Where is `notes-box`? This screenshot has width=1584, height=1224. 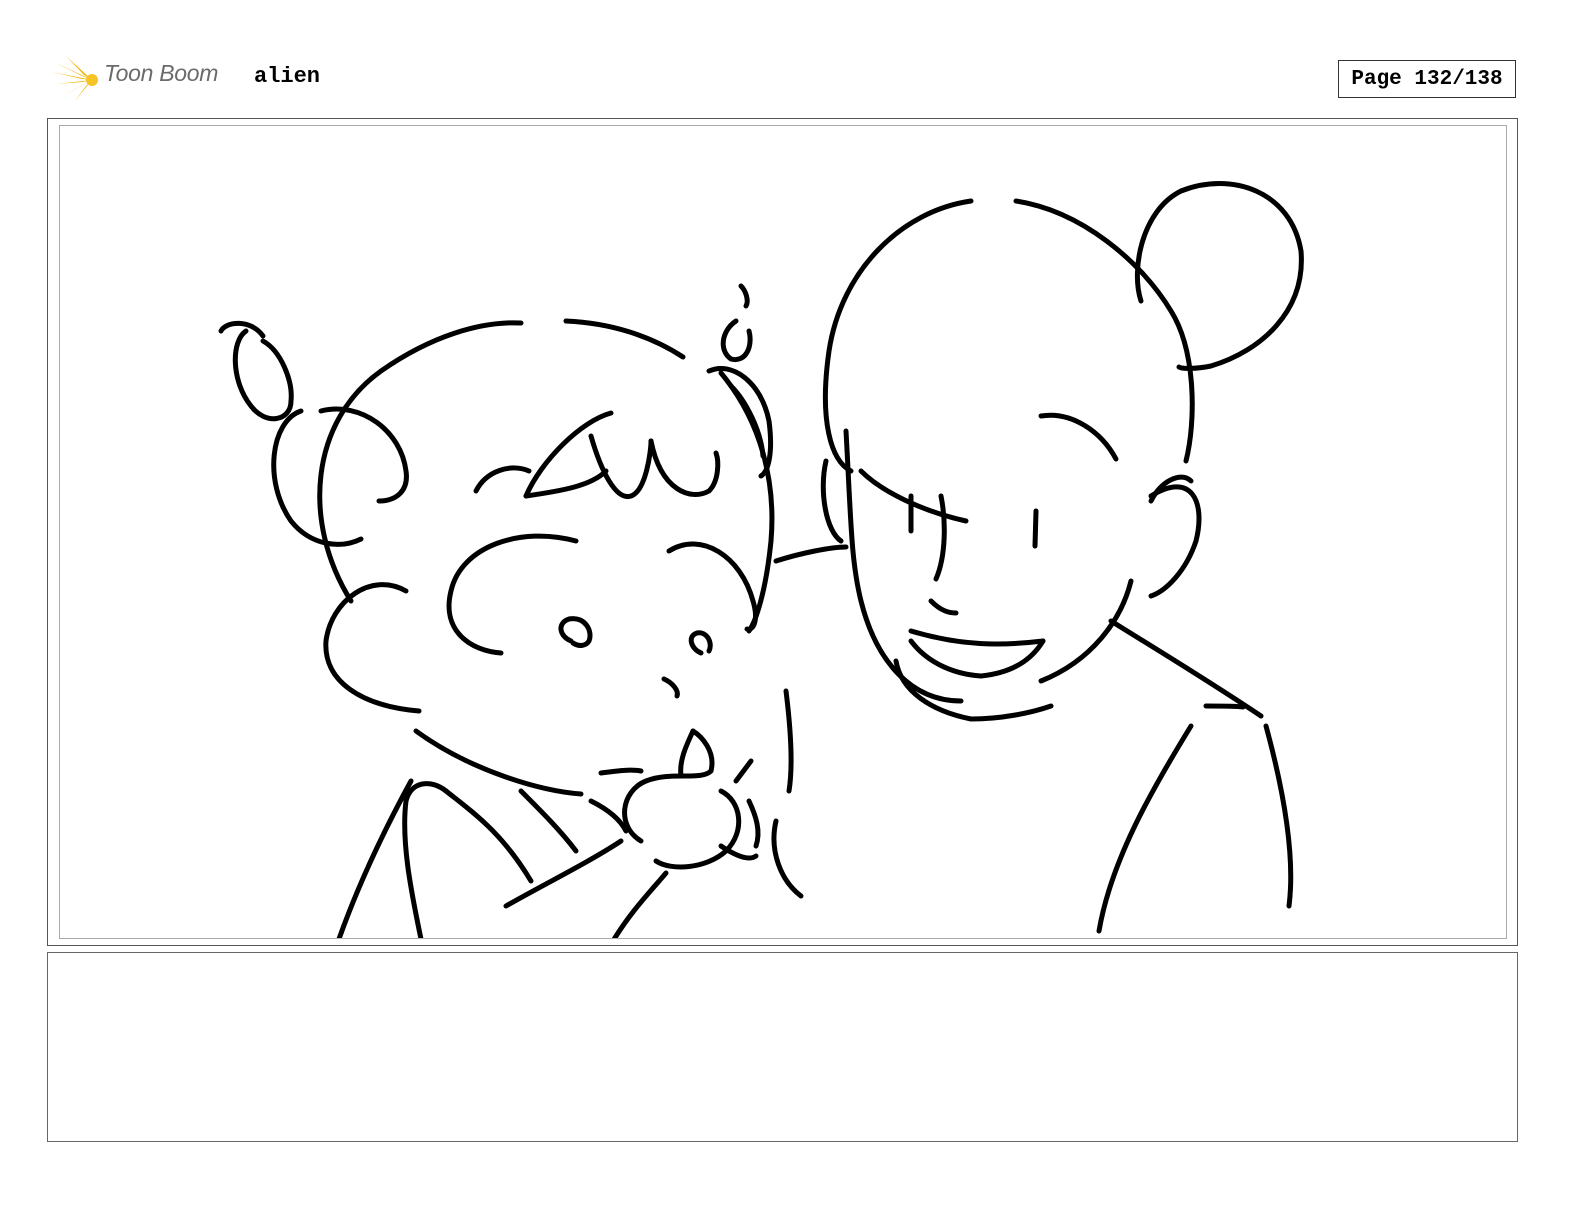 notes-box is located at coordinates (782, 1047).